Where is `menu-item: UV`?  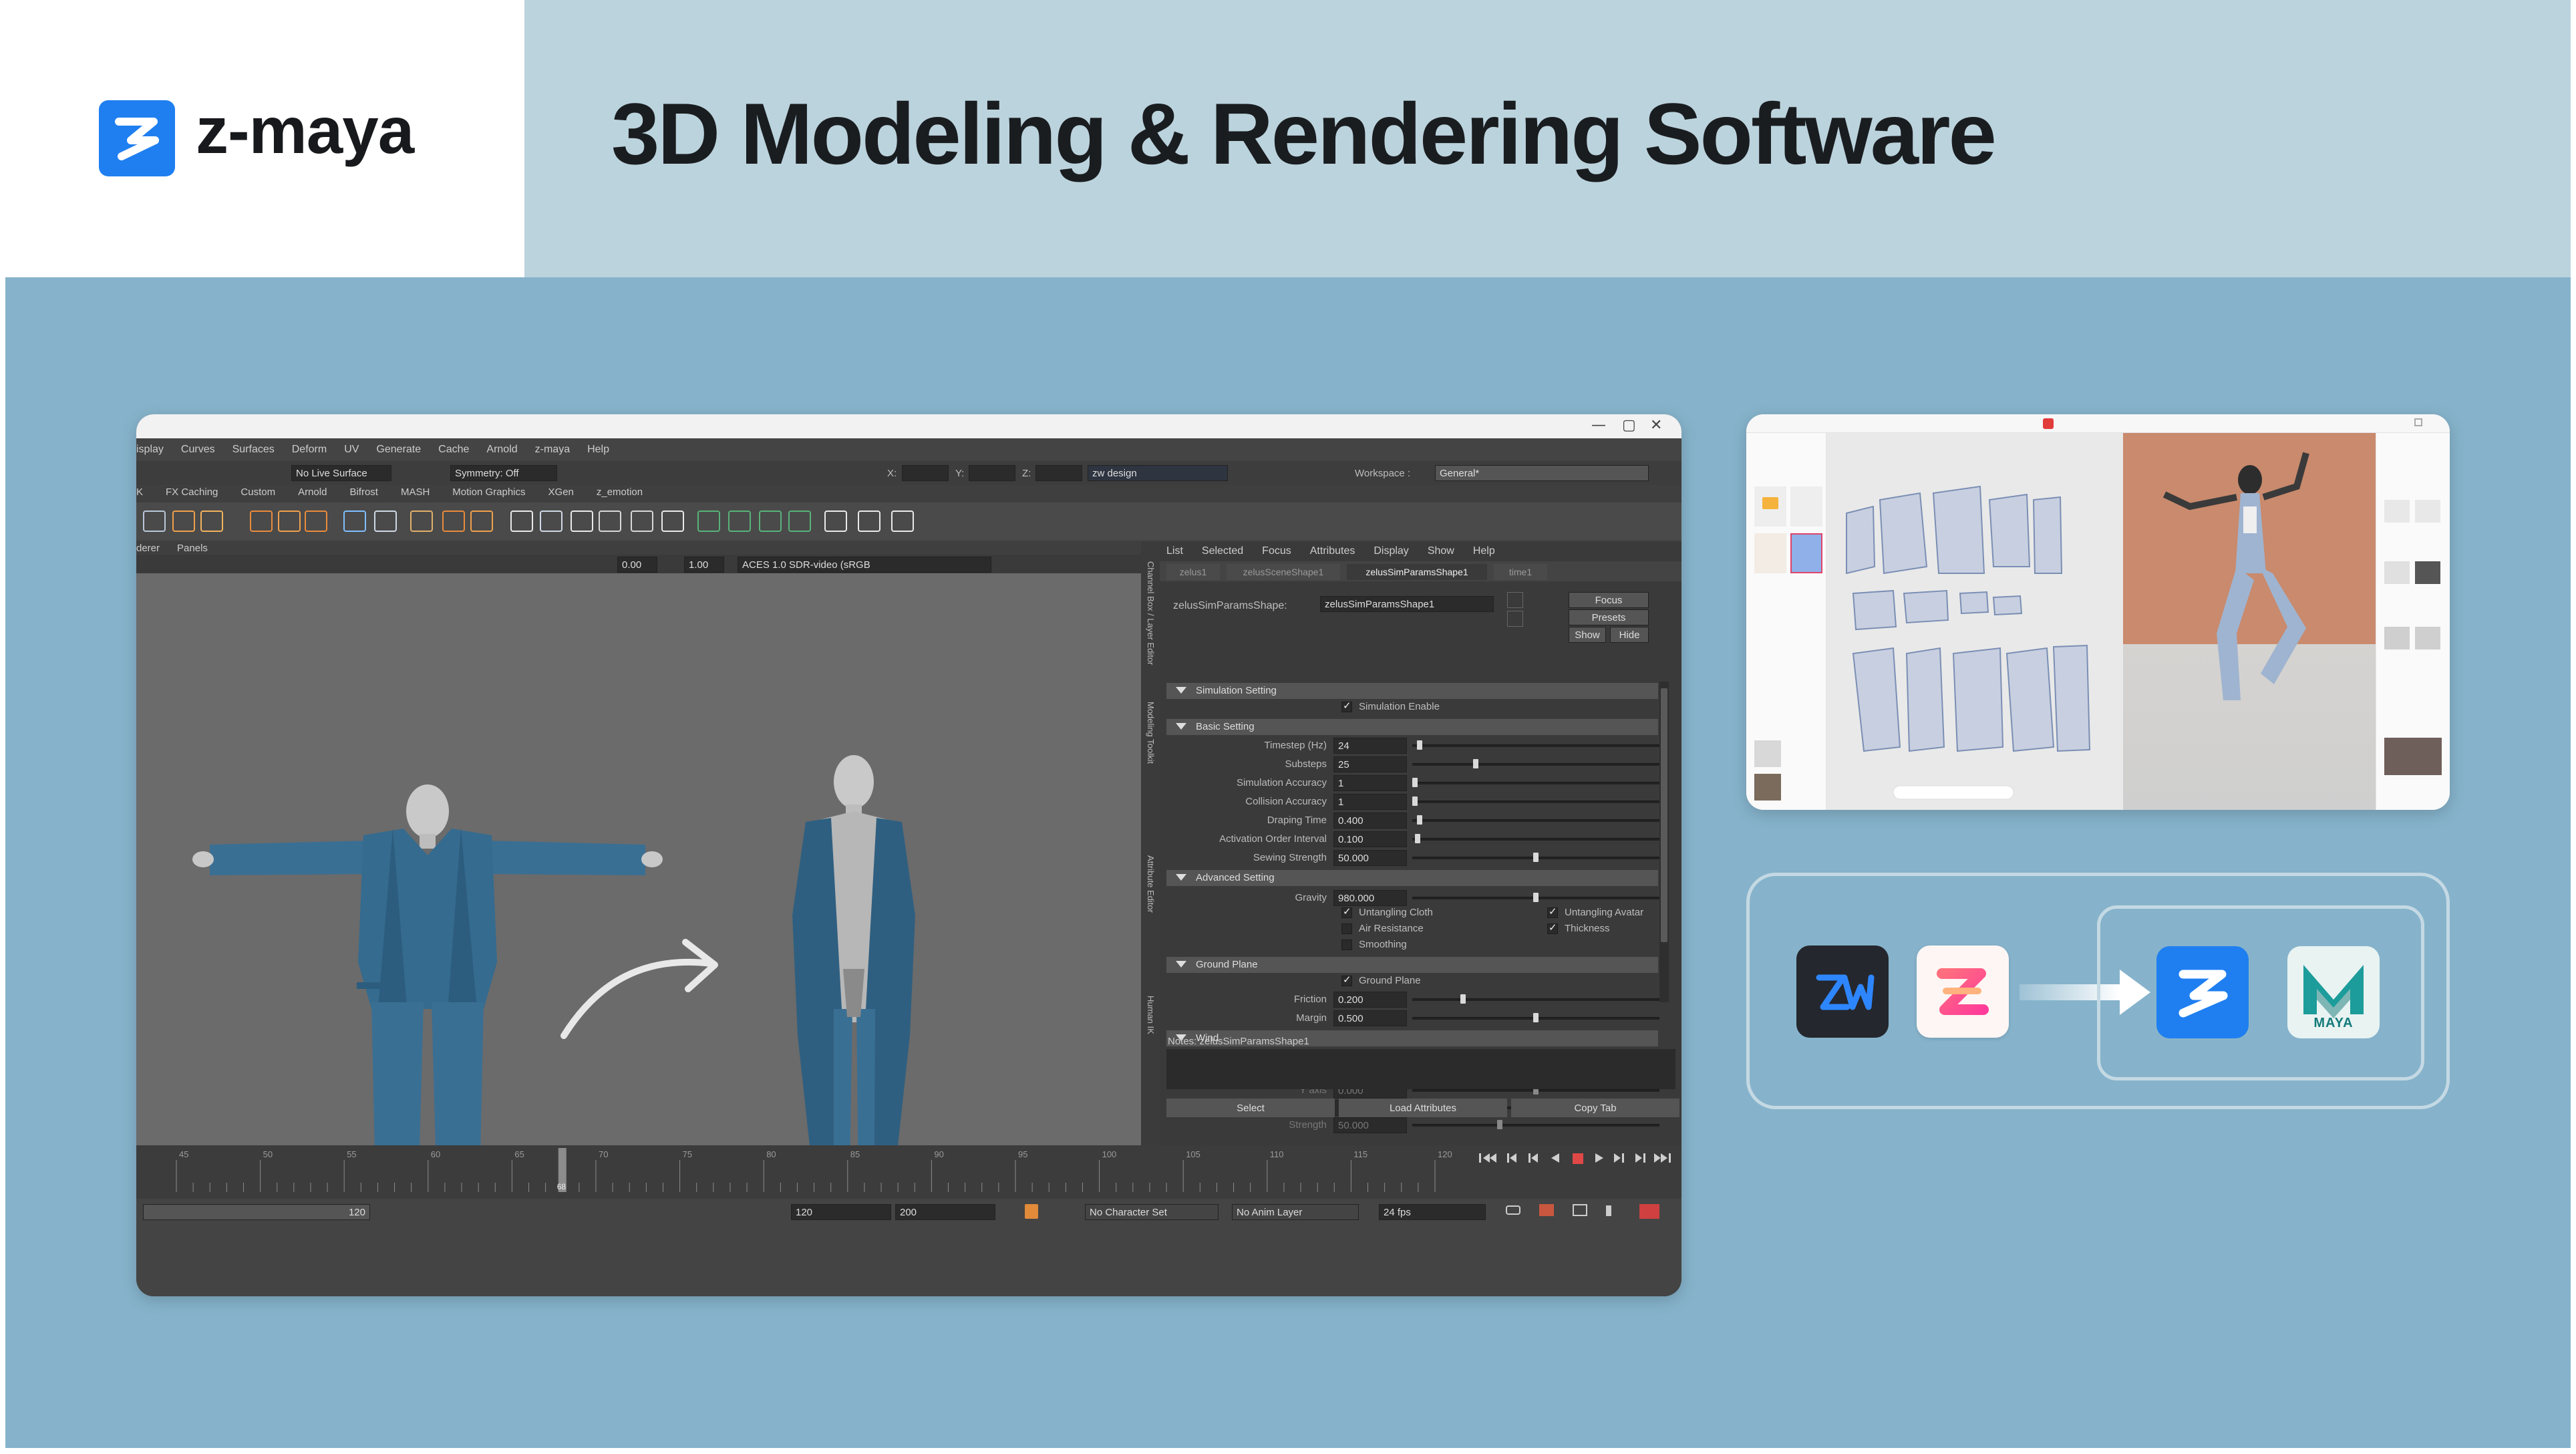
menu-item: UV is located at coordinates (351, 450).